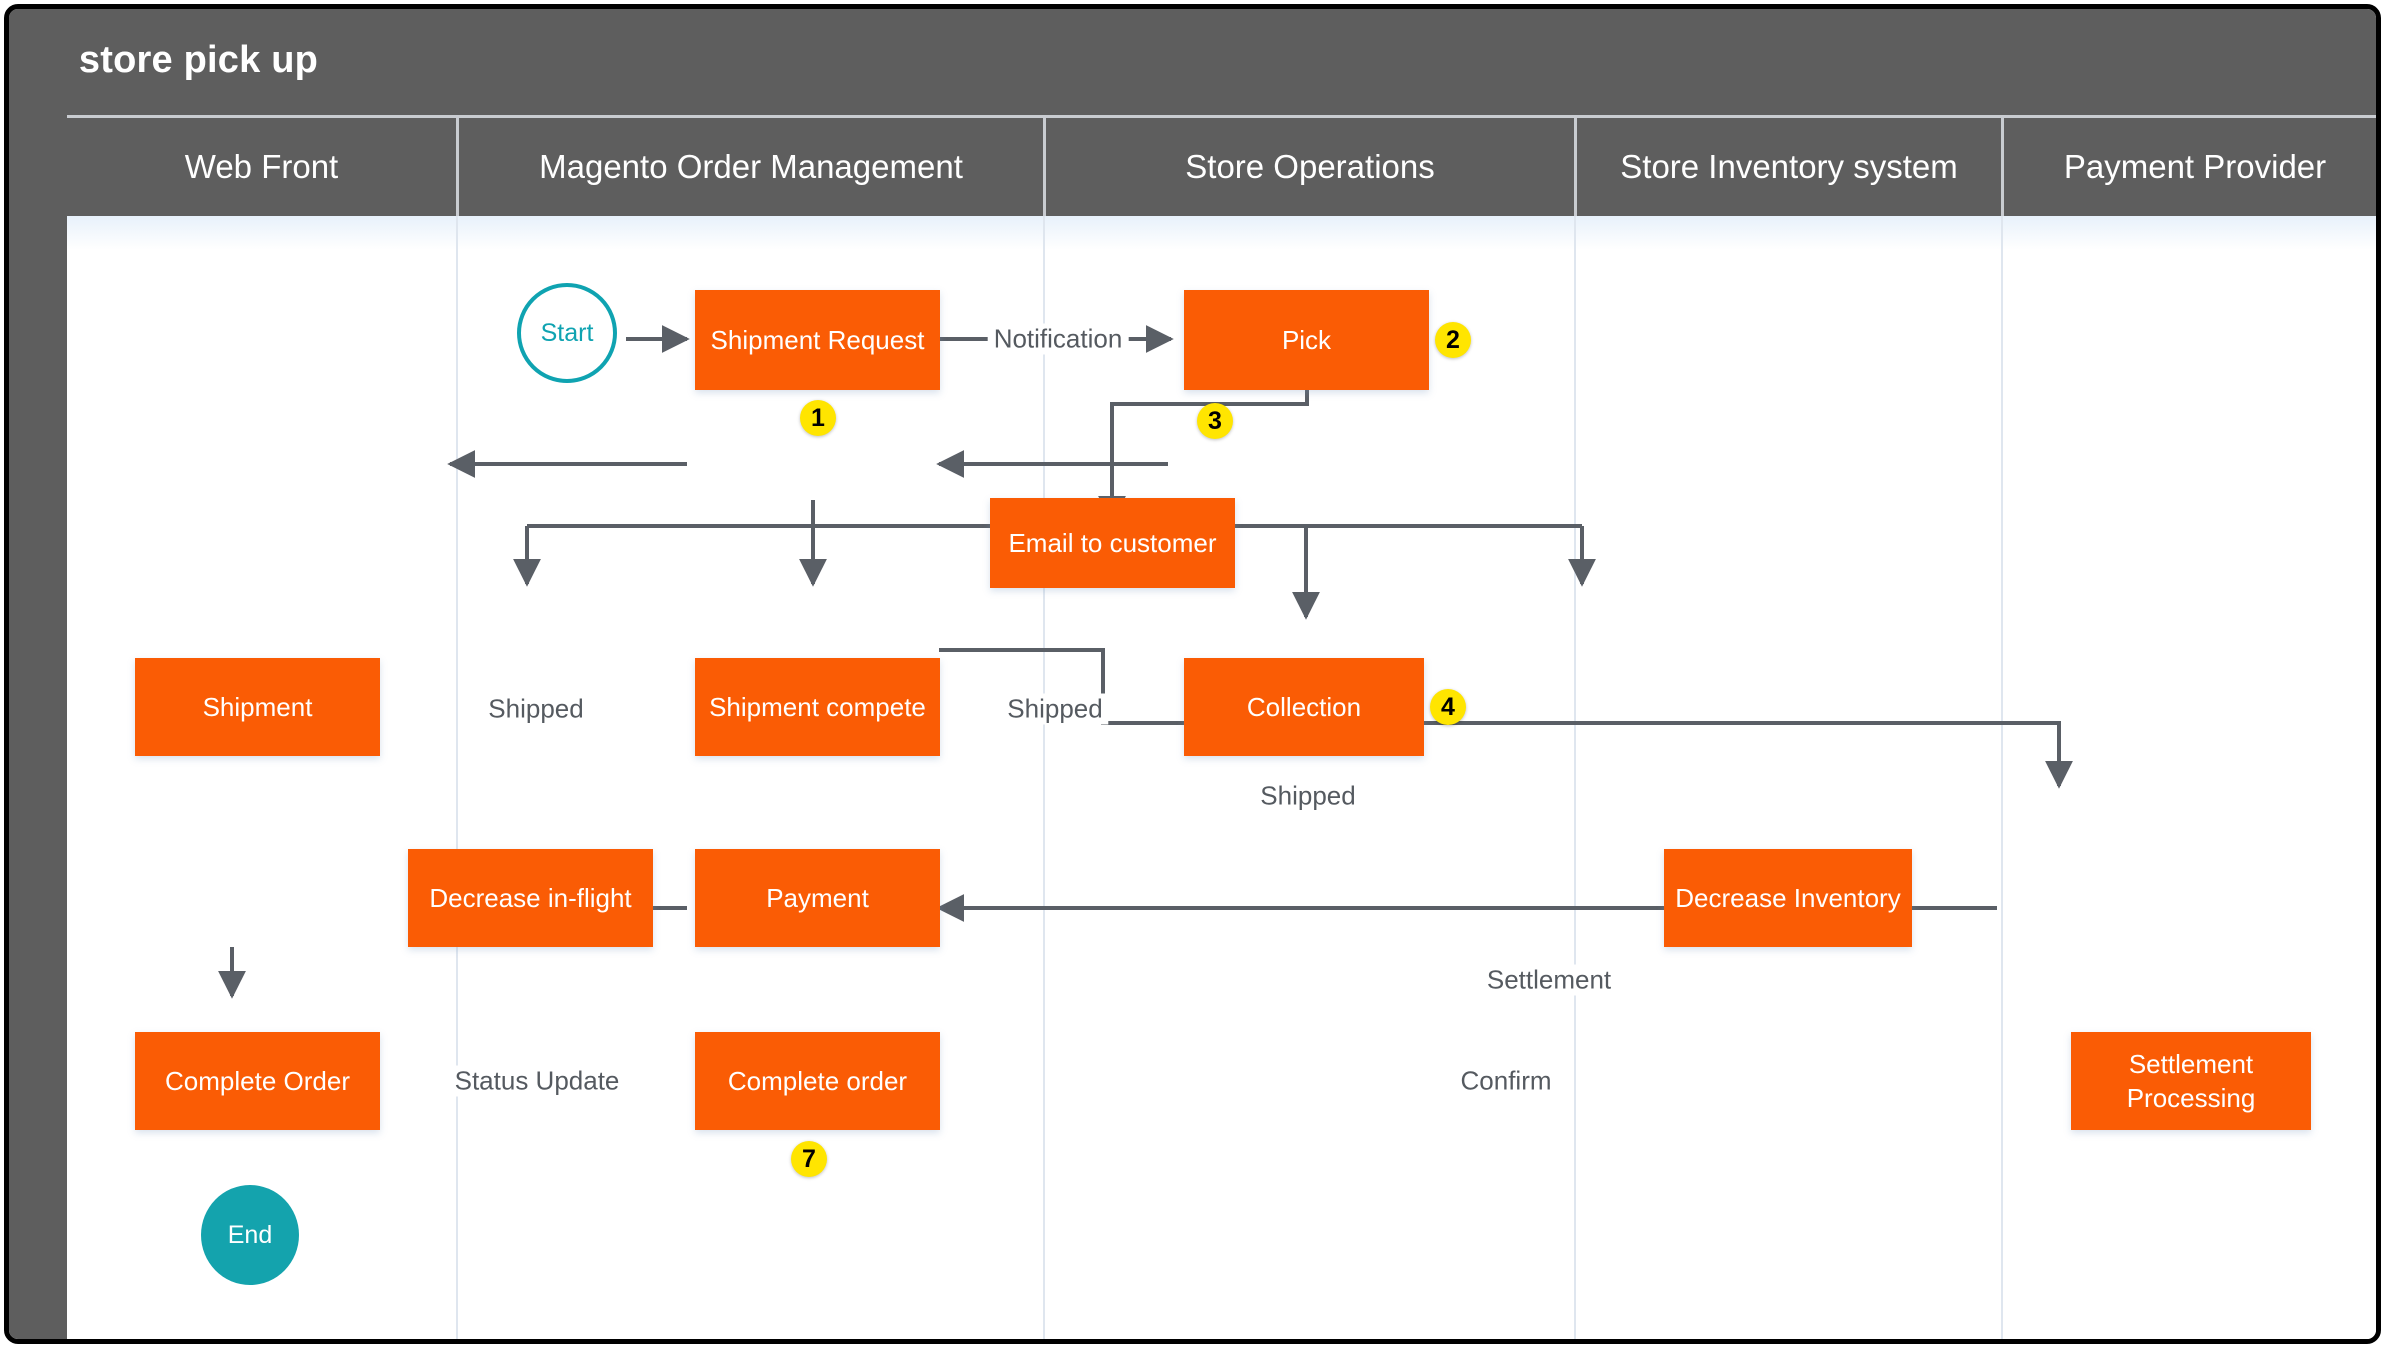 Image resolution: width=2389 pixels, height=1350 pixels. I want to click on page-title: In store pick up, so click(176, 60).